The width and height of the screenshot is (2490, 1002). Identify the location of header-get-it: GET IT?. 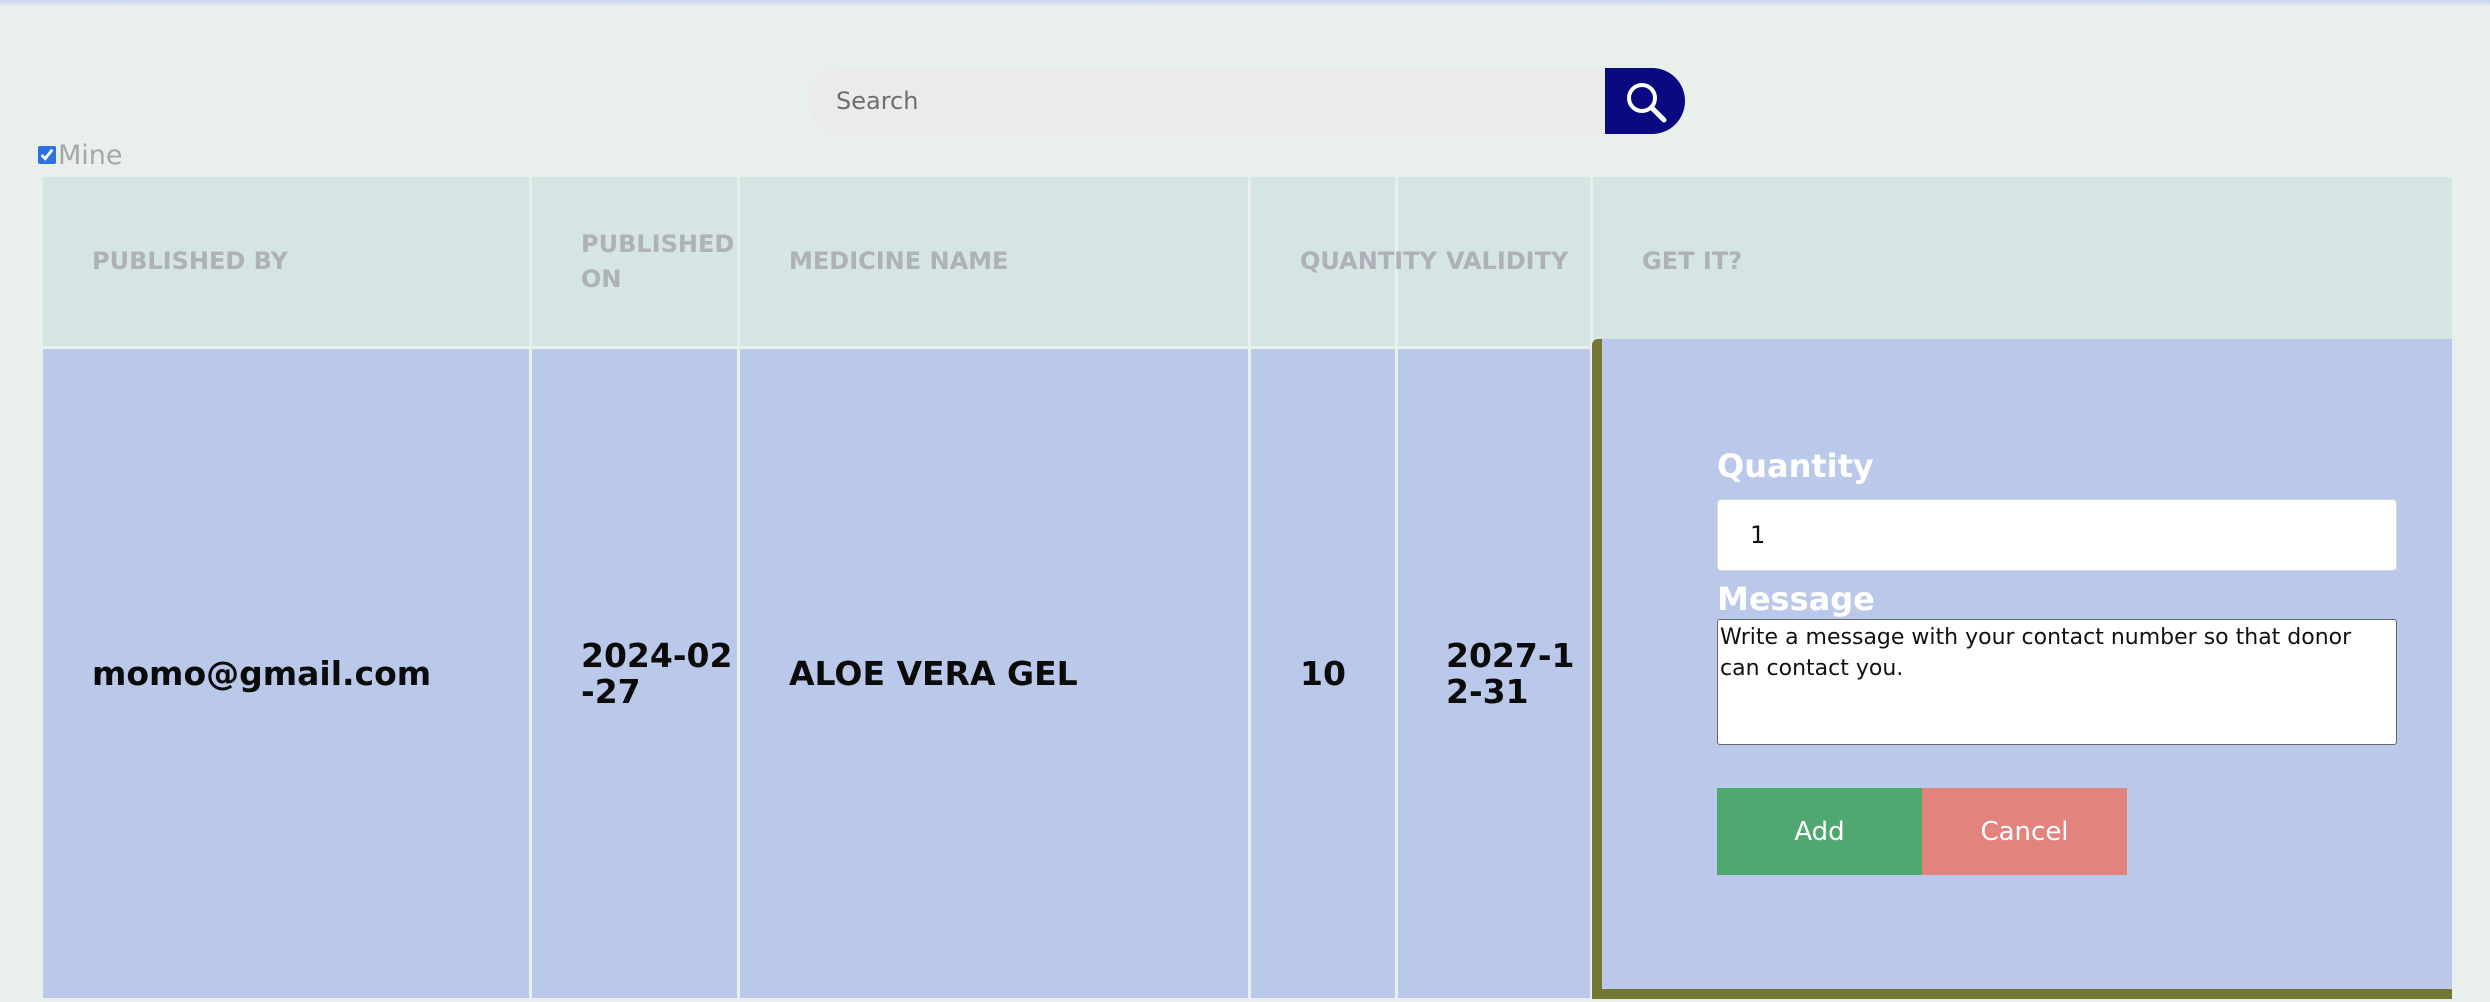
(2022, 261).